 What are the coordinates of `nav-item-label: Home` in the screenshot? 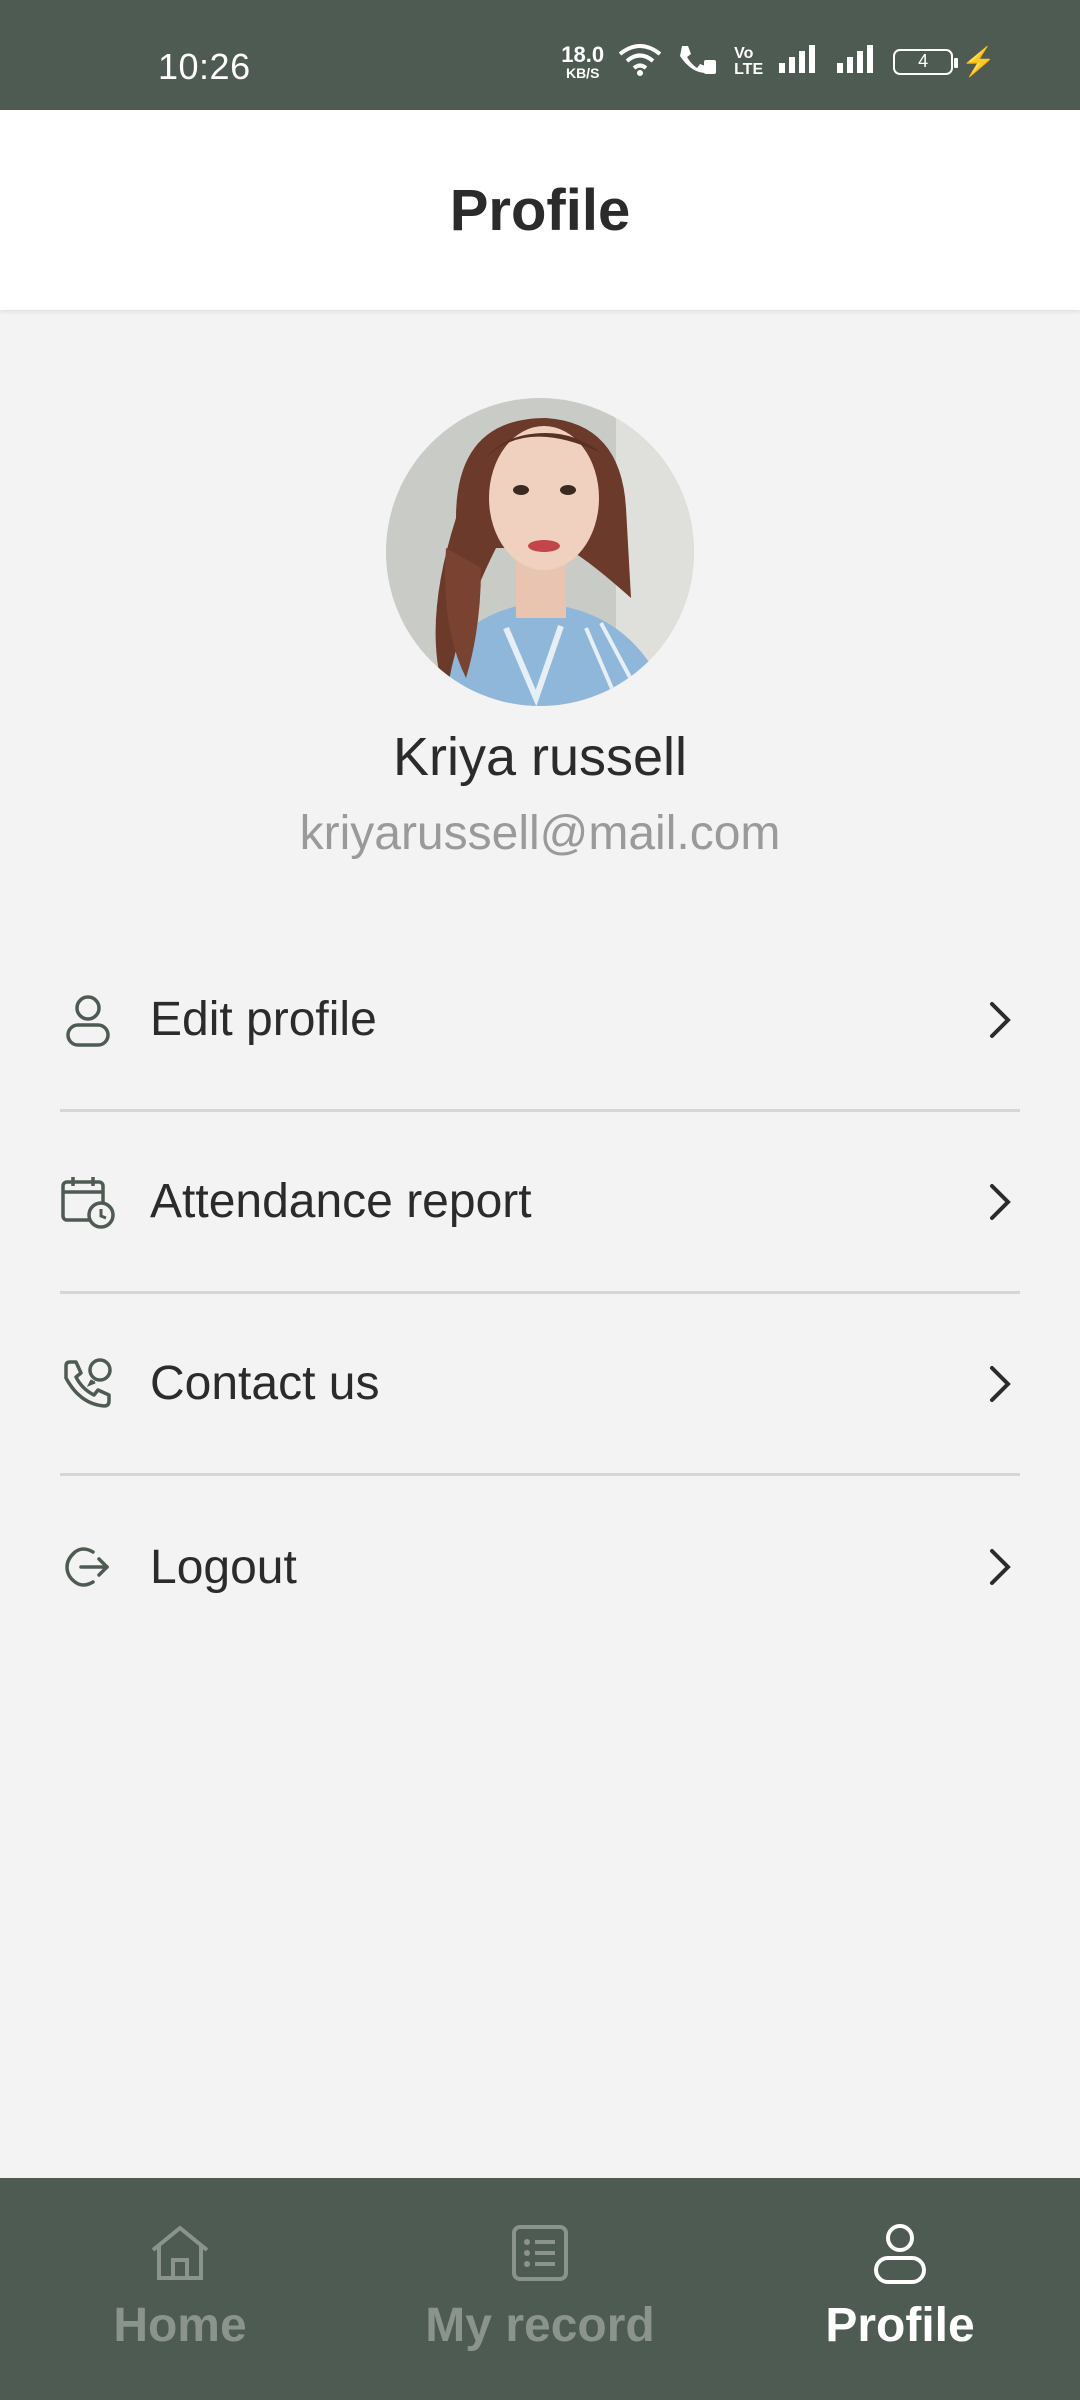 It's located at (180, 2325).